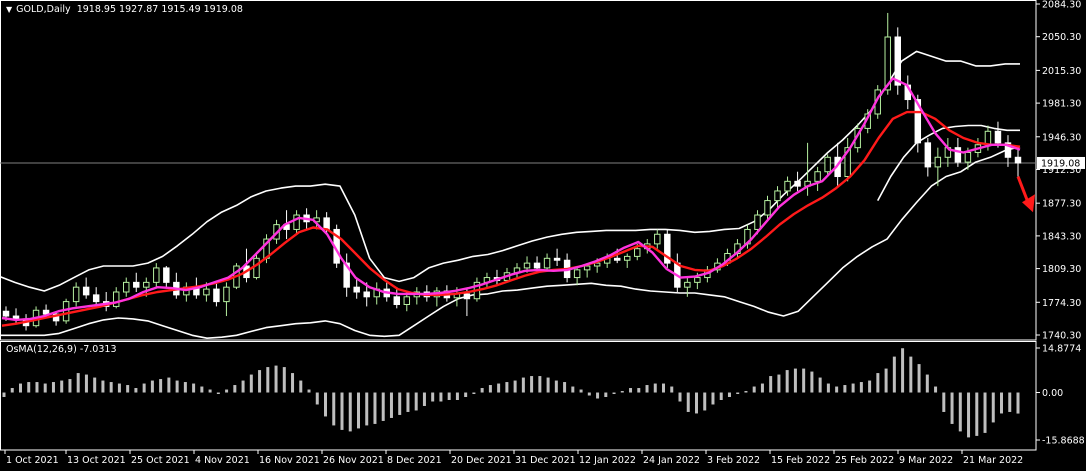  I want to click on x-tick-label: 21 Mar 2022, so click(993, 460).